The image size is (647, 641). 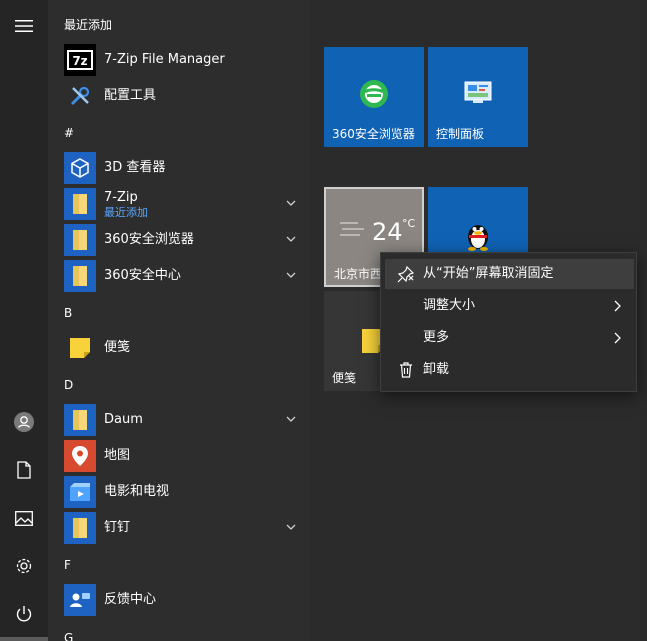 I want to click on menu-item-label: 从“开始”屏幕取消固定, so click(x=488, y=273).